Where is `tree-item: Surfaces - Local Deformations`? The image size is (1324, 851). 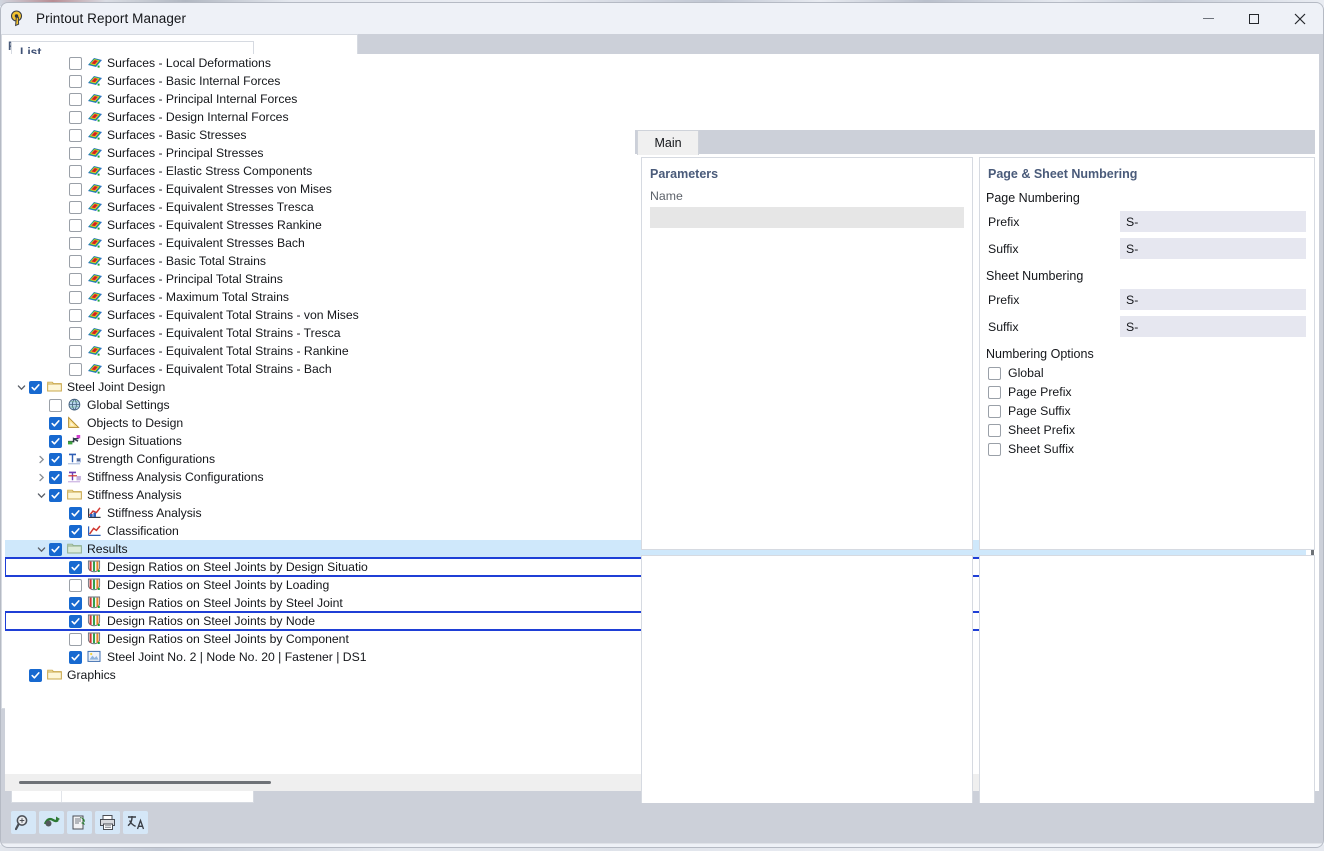 tree-item: Surfaces - Local Deformations is located at coordinates (655, 63).